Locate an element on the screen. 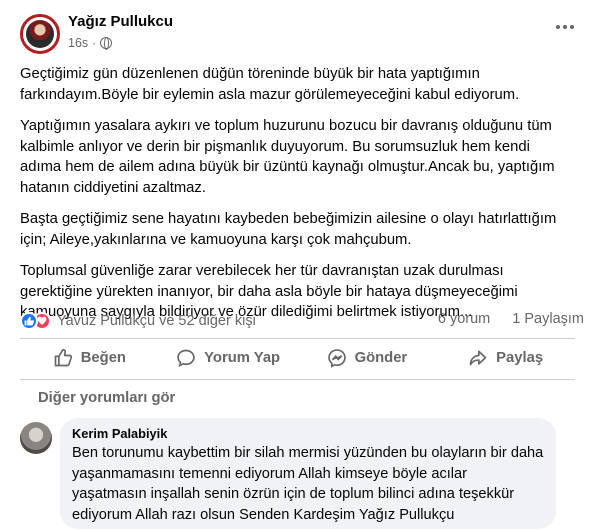  see-more-comments-link: Diğer yorumları gör is located at coordinates (106, 398).